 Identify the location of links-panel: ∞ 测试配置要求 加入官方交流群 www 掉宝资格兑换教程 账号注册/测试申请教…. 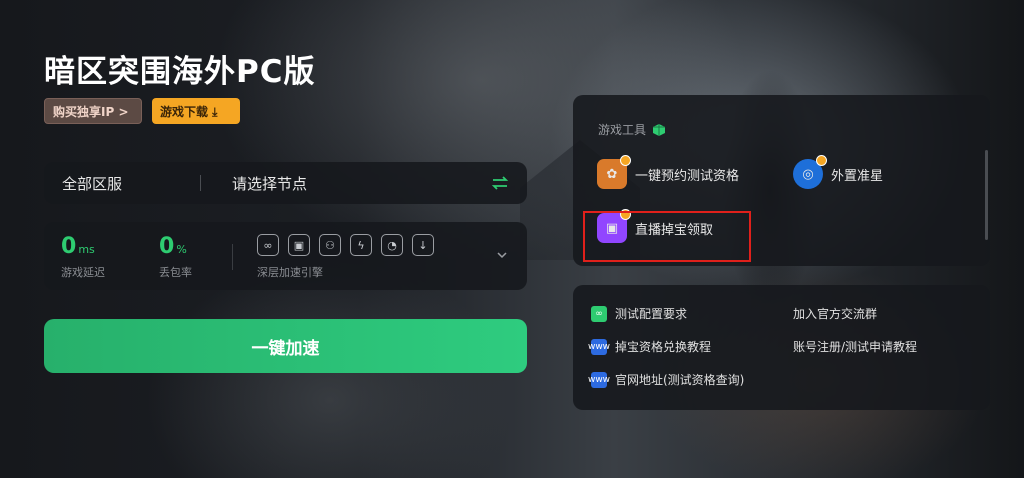
(781, 347).